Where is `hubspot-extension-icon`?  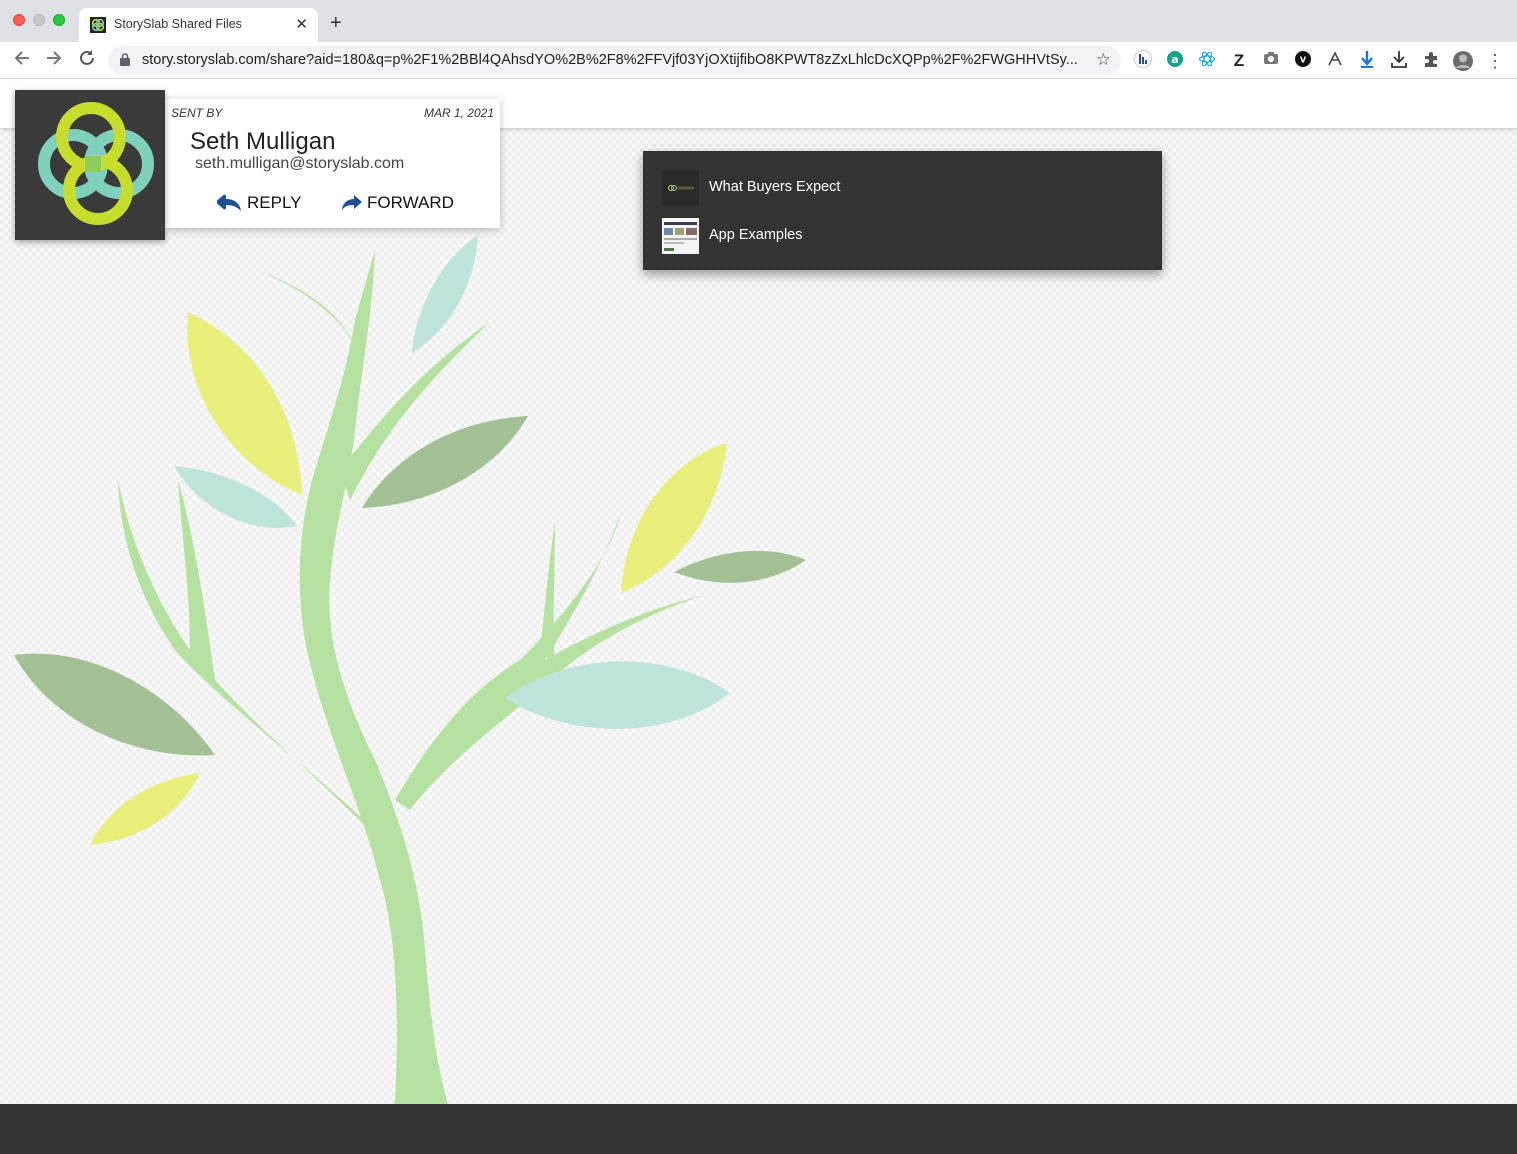 hubspot-extension-icon is located at coordinates (1143, 61).